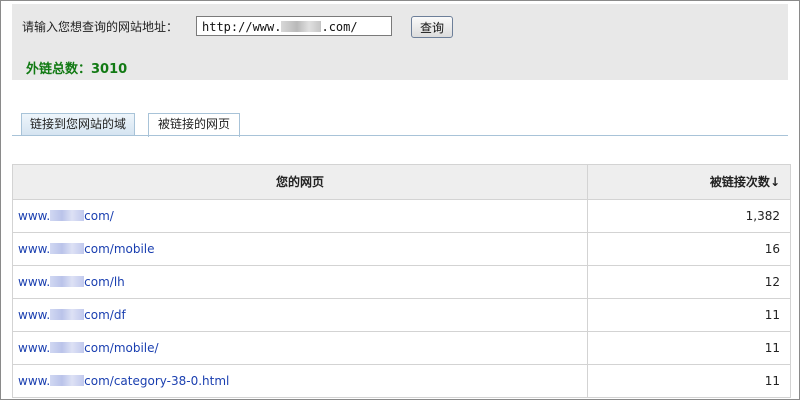 The image size is (800, 400). I want to click on page-cell: www. com/df, so click(300, 315).